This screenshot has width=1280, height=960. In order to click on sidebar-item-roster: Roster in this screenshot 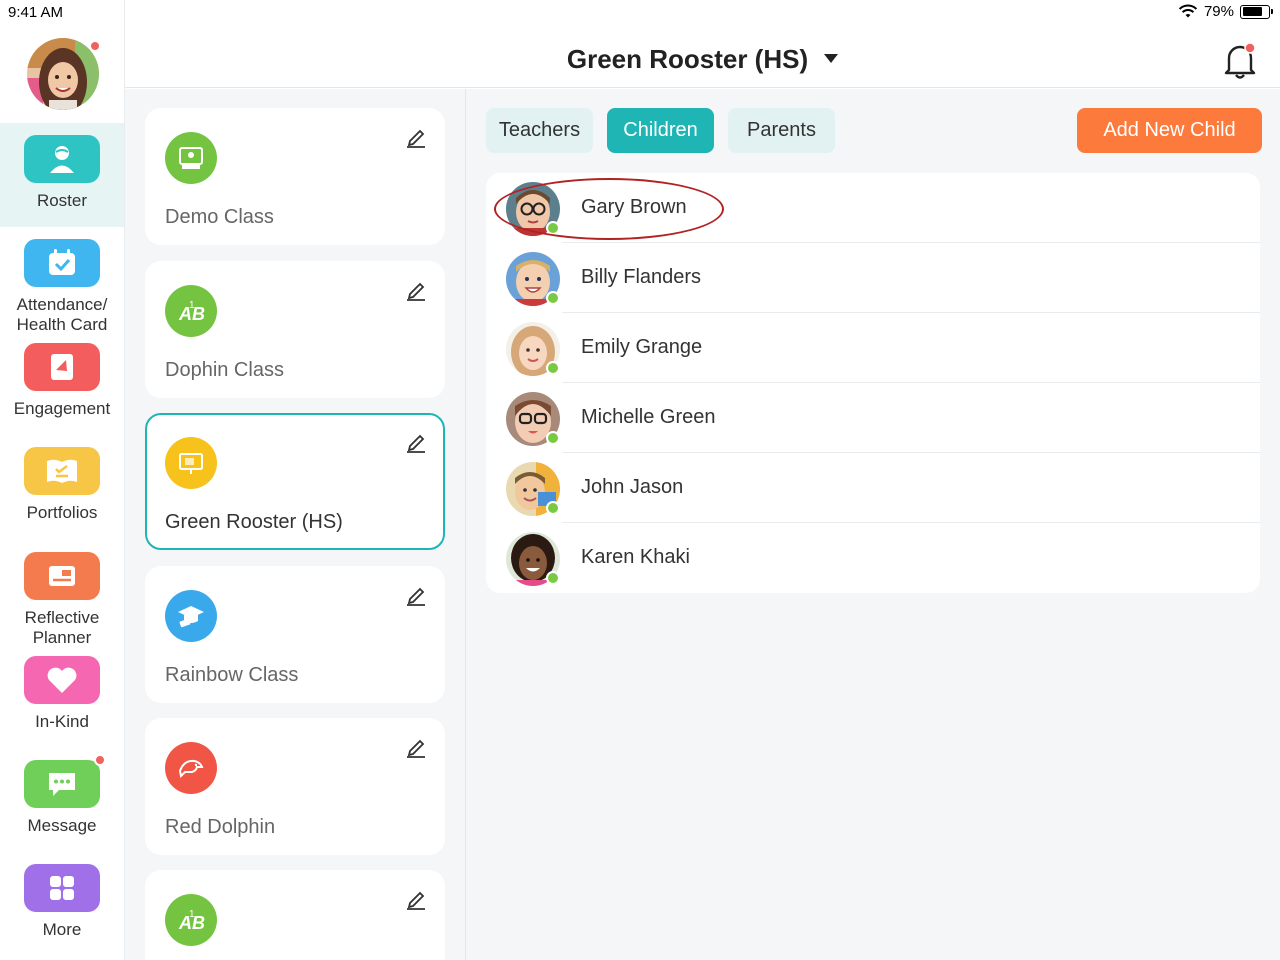, I will do `click(62, 175)`.